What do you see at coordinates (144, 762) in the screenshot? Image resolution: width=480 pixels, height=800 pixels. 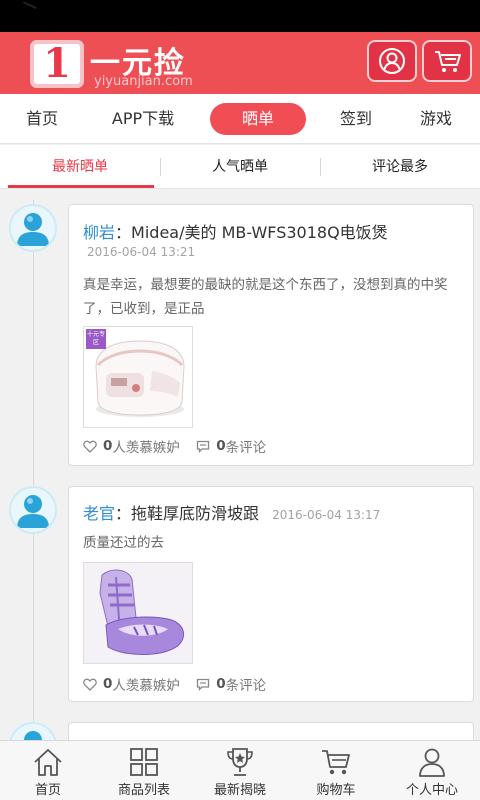 I see `grid-icon` at bounding box center [144, 762].